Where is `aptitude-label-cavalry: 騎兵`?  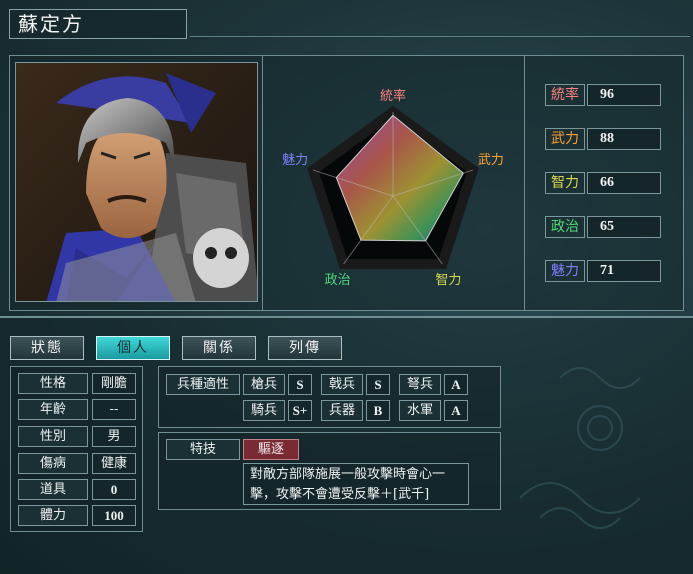 aptitude-label-cavalry: 騎兵 is located at coordinates (264, 410).